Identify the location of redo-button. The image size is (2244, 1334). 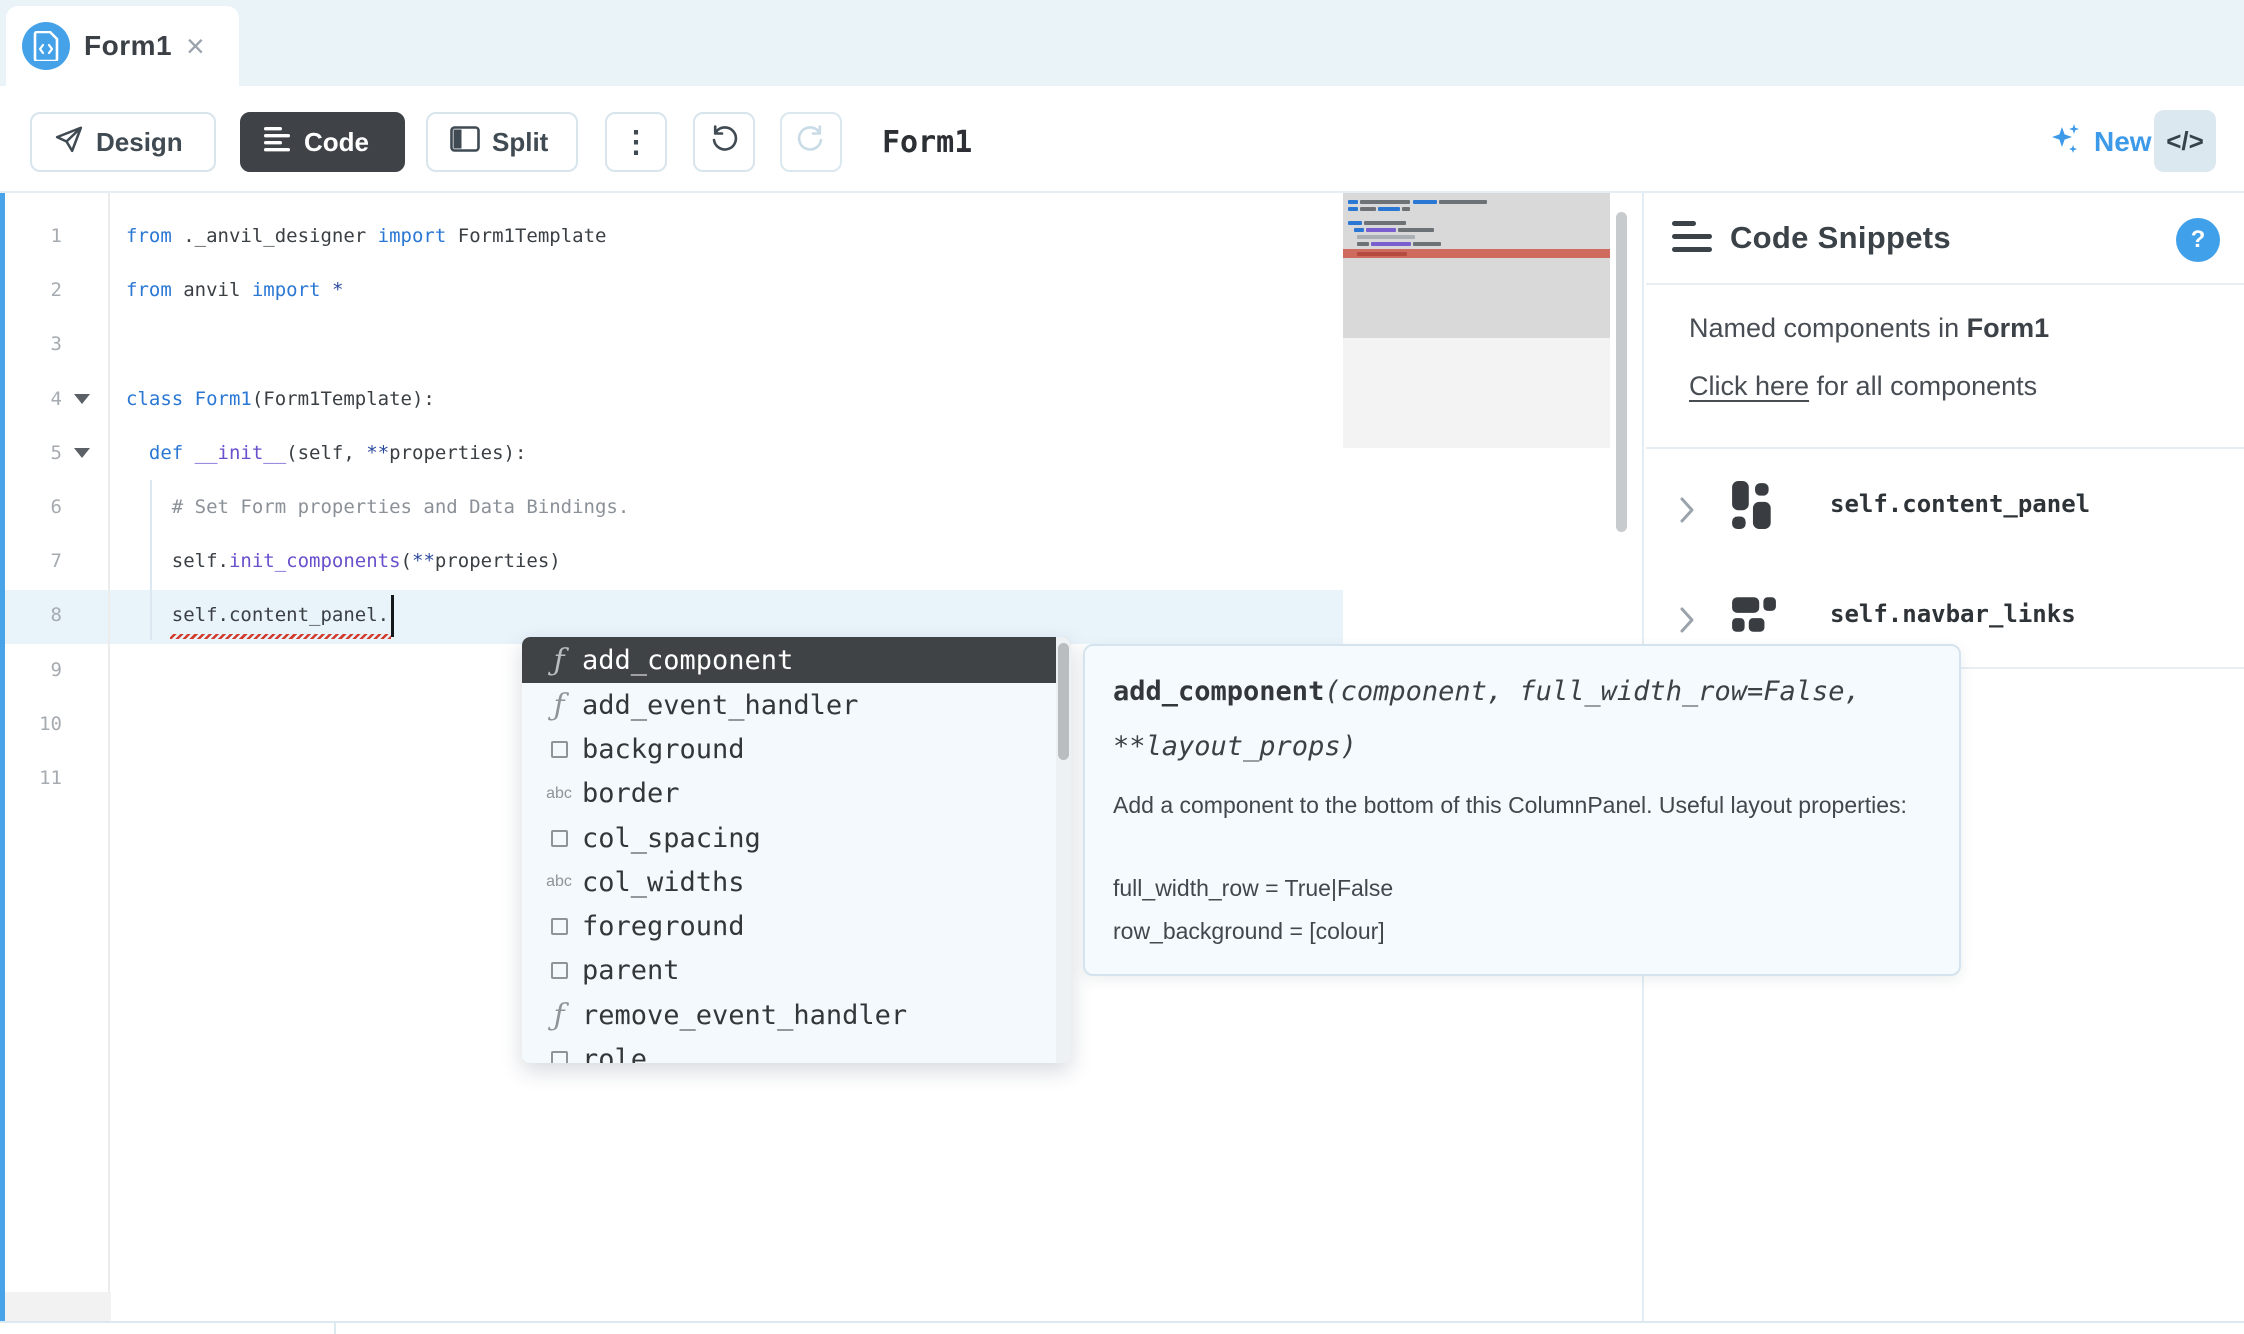
(811, 142).